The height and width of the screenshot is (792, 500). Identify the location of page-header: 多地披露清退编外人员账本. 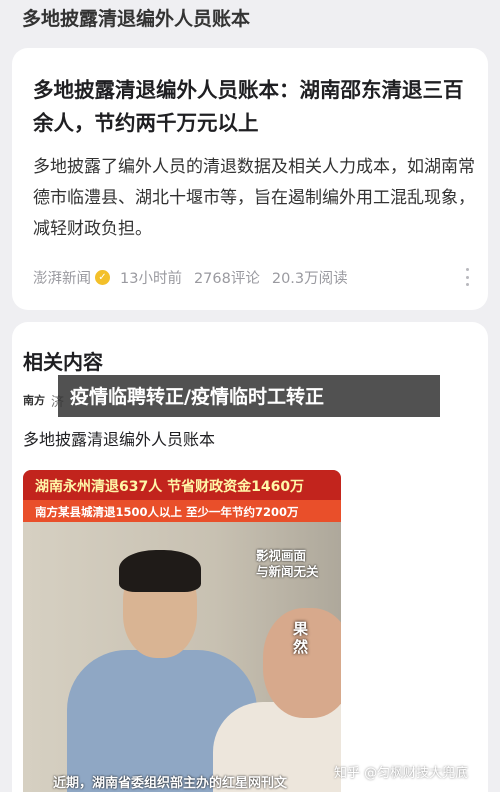
(250, 21).